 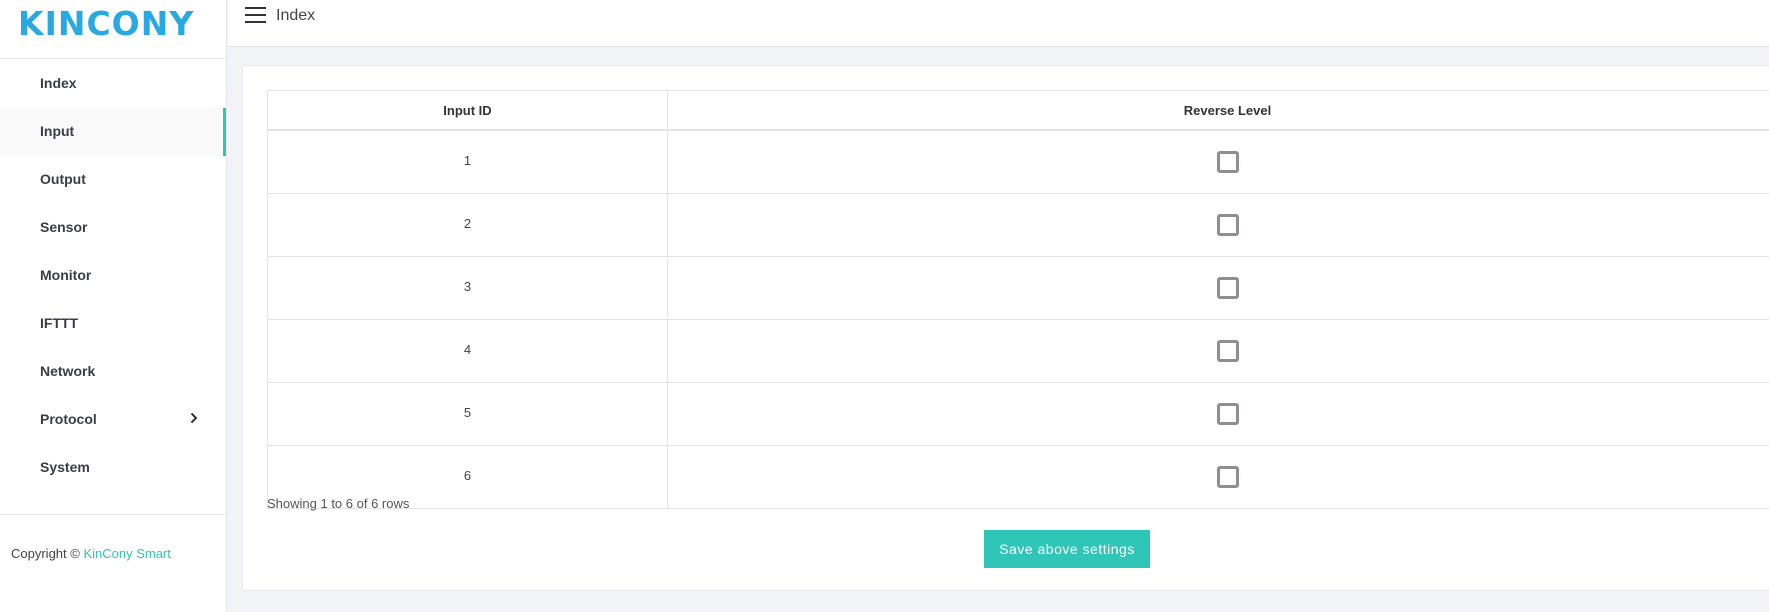 What do you see at coordinates (296, 15) in the screenshot?
I see `breadcrumb: Index` at bounding box center [296, 15].